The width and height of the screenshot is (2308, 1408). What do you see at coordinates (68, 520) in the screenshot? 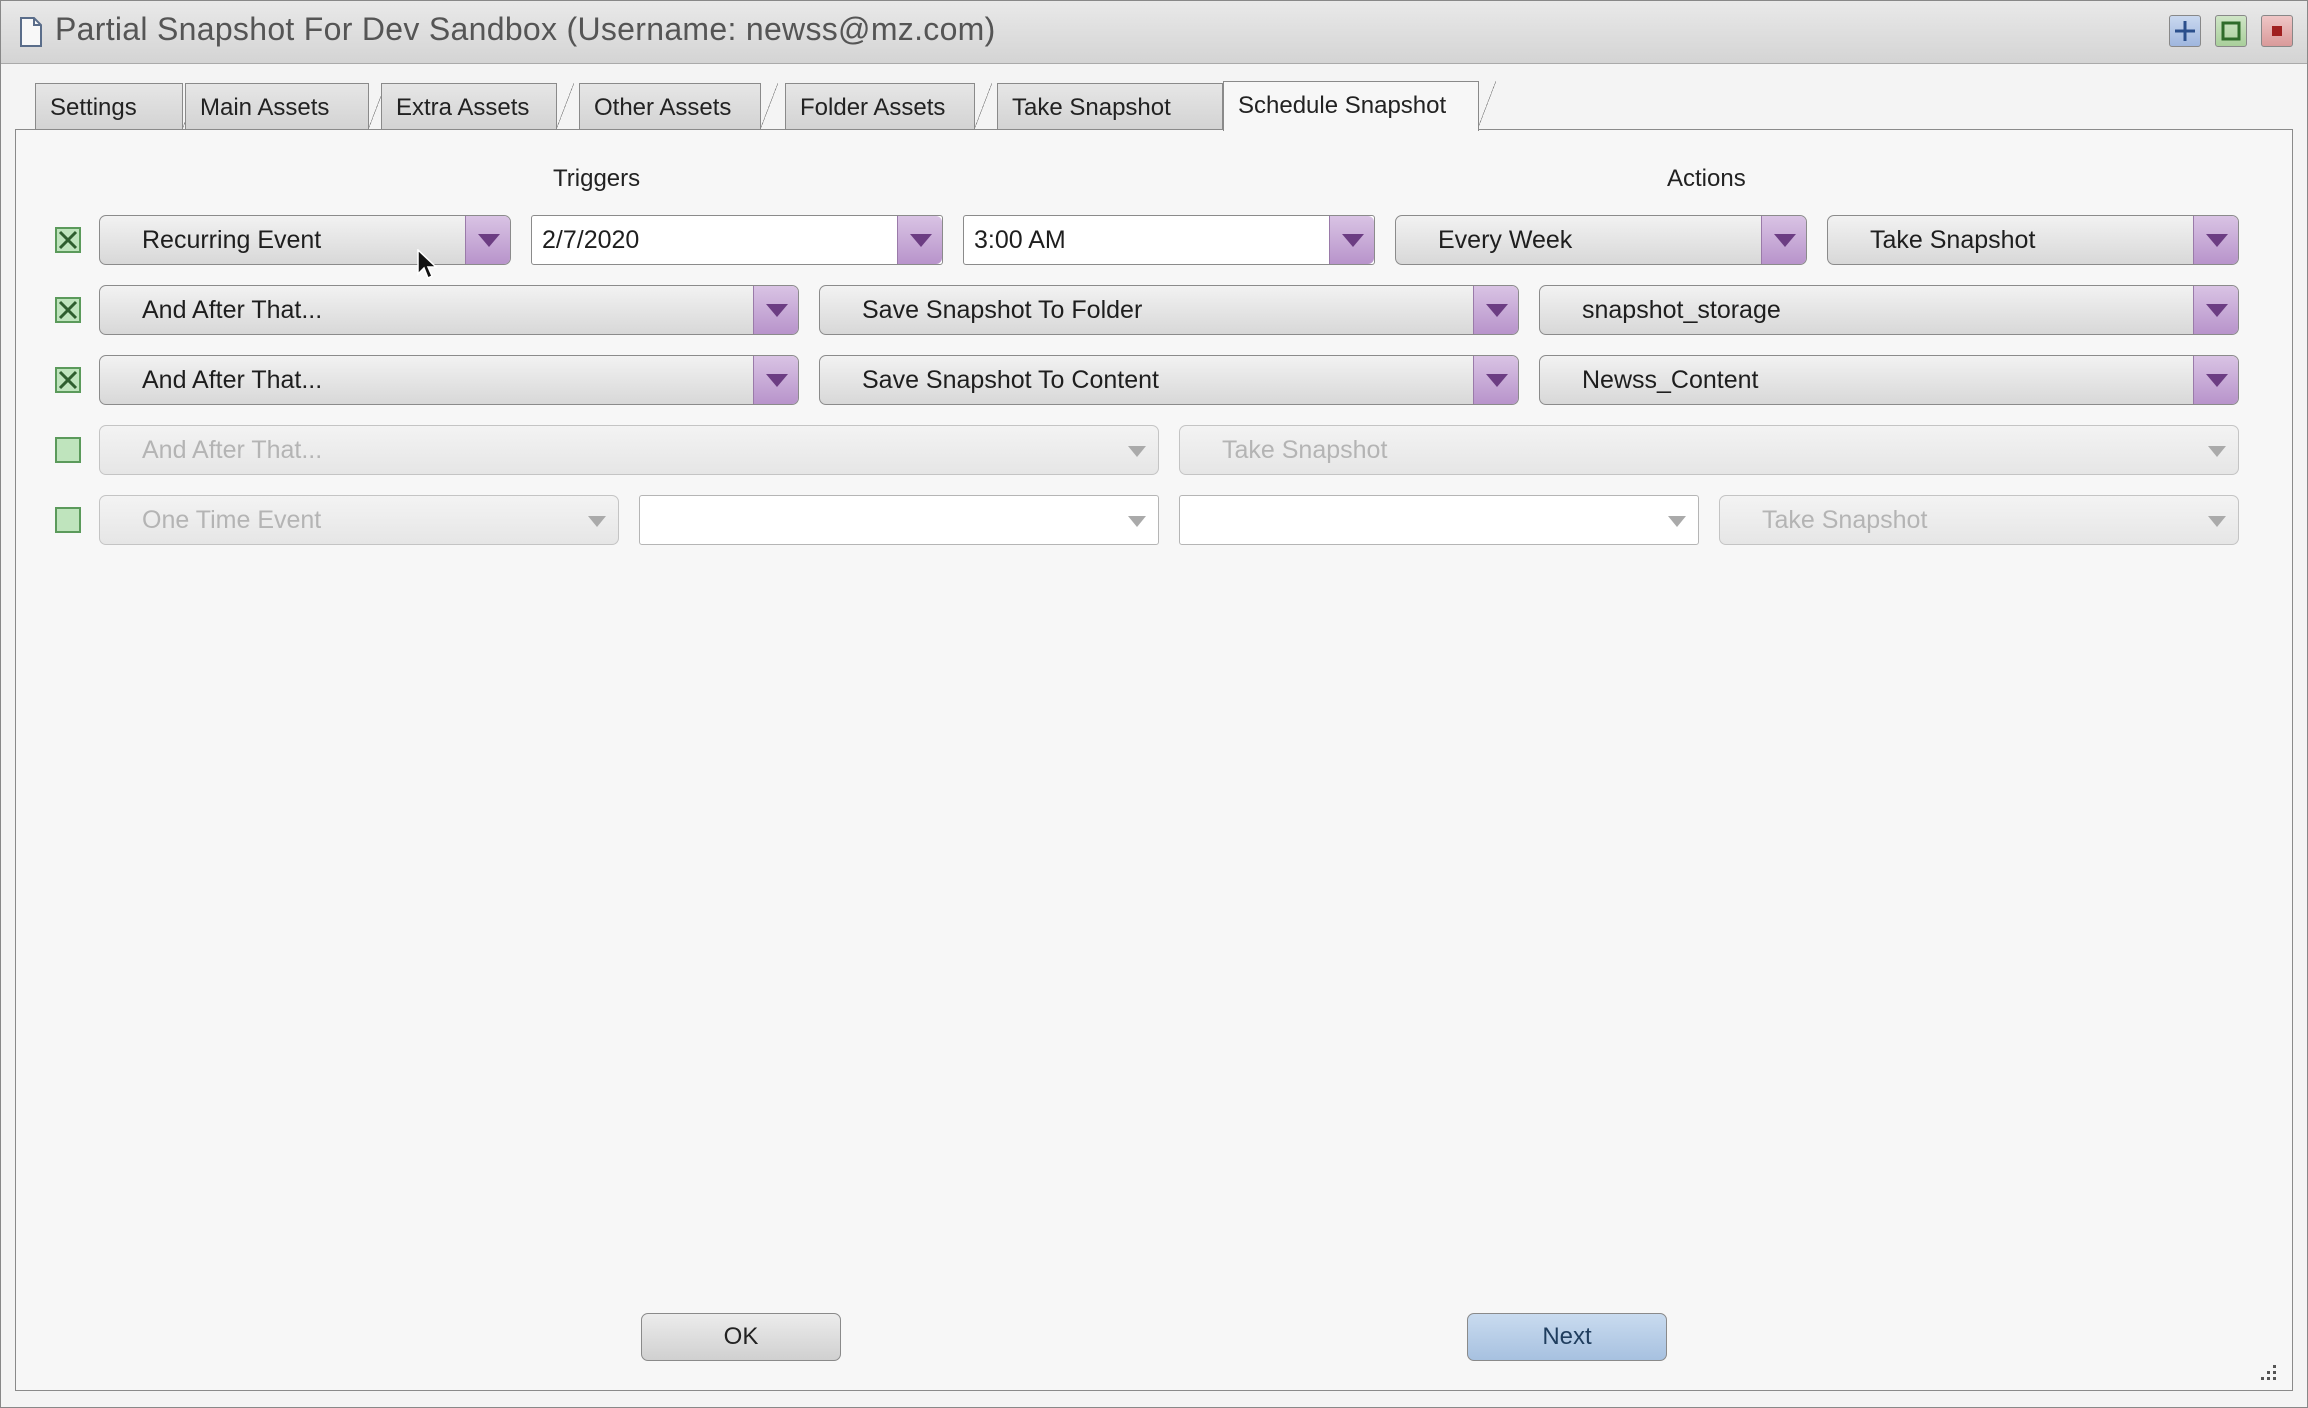
I see `row-5-enabled-checkbox` at bounding box center [68, 520].